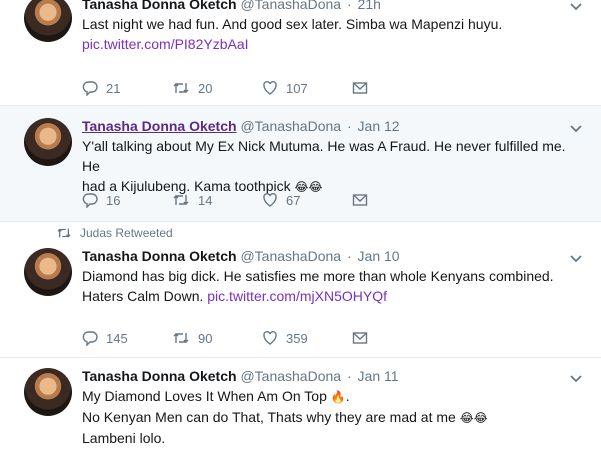  I want to click on retweet-button: 90, so click(217, 338).